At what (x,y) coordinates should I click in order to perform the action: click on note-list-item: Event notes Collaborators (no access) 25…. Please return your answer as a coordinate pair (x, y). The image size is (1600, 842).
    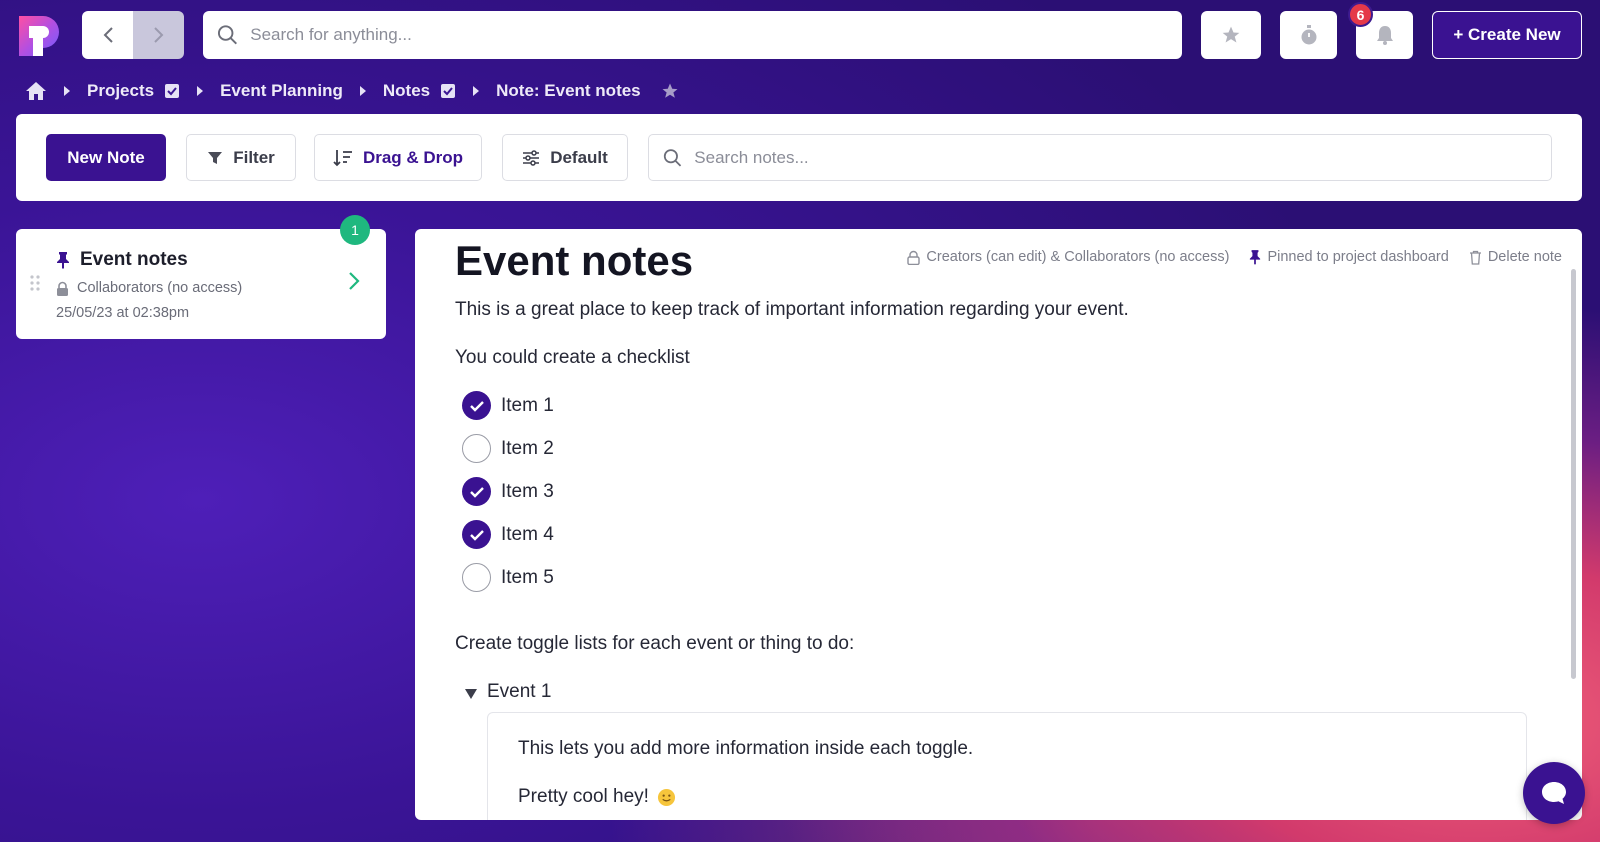
    Looking at the image, I should click on (201, 284).